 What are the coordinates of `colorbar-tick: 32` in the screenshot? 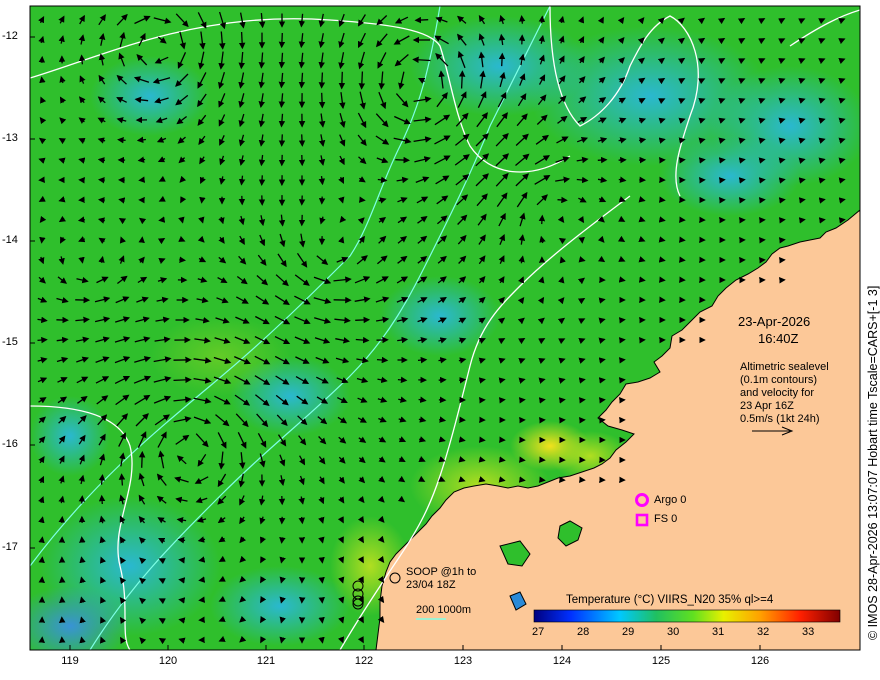 It's located at (763, 632).